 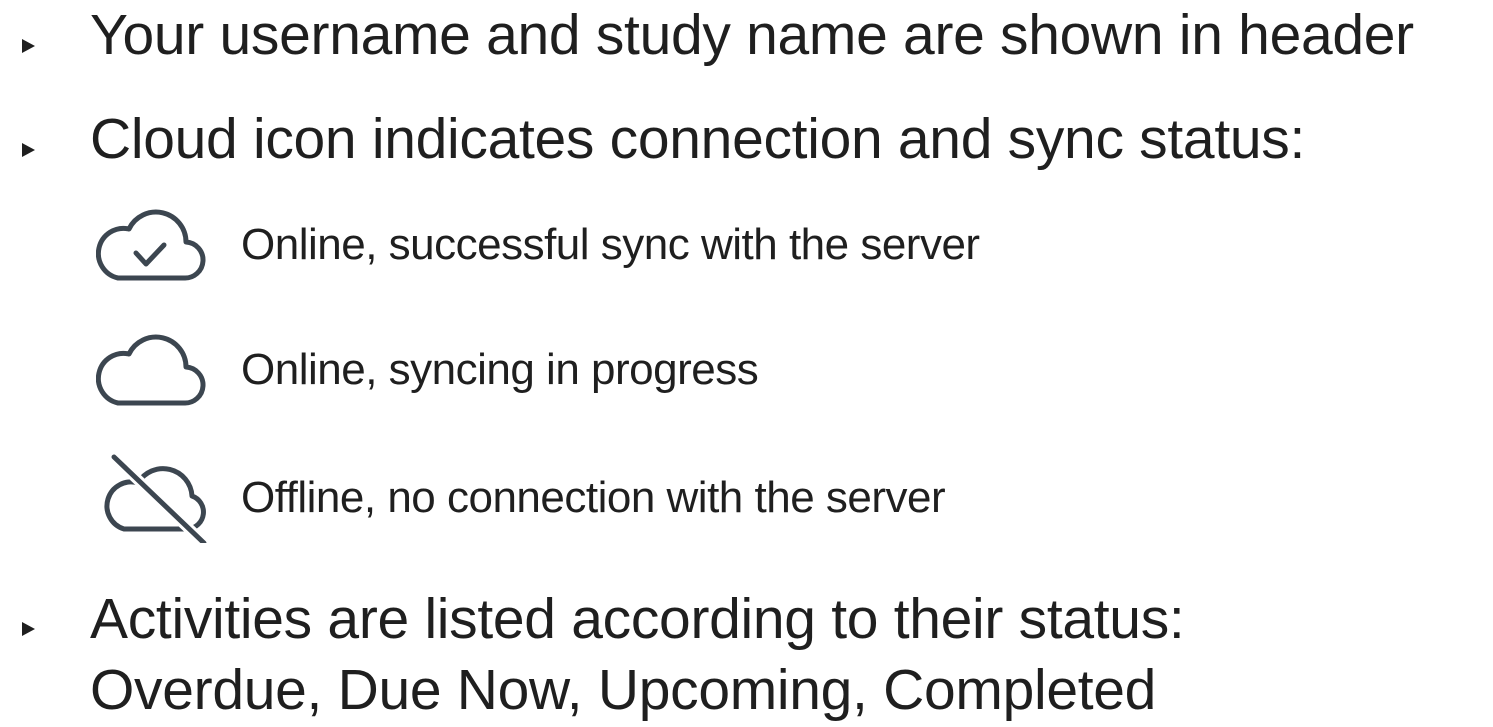 I want to click on cloud-off-icon, so click(x=155, y=498).